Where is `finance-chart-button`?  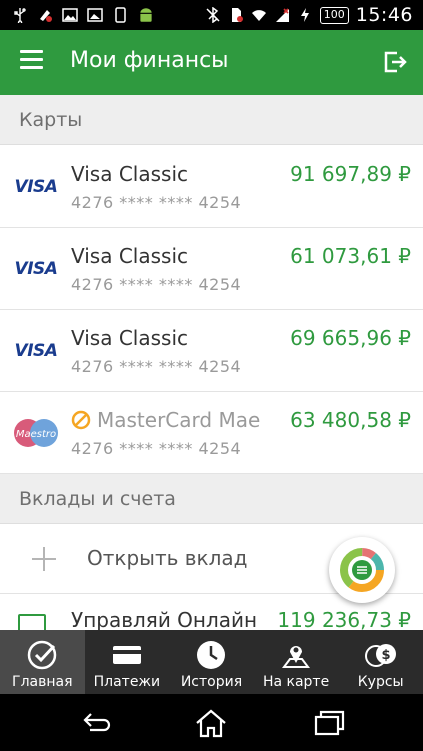 finance-chart-button is located at coordinates (362, 570).